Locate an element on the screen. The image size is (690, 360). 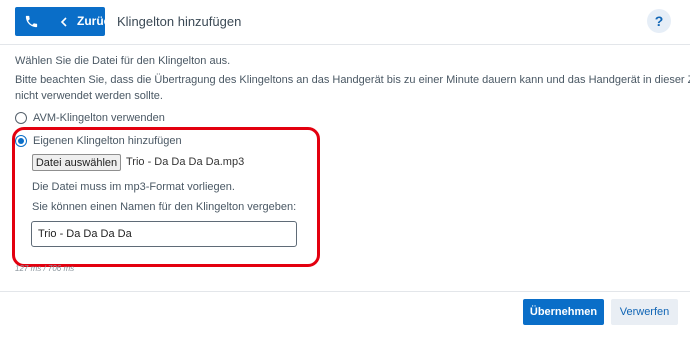
help-button: ? is located at coordinates (659, 21).